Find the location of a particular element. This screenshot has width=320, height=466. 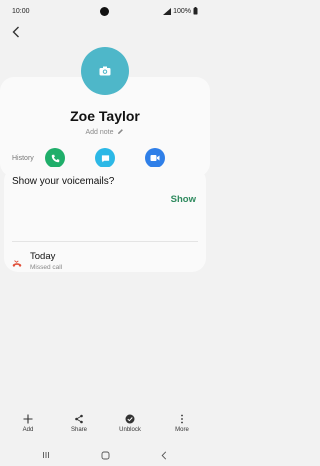

contact-name: Zoe Taylor is located at coordinates (105, 116).